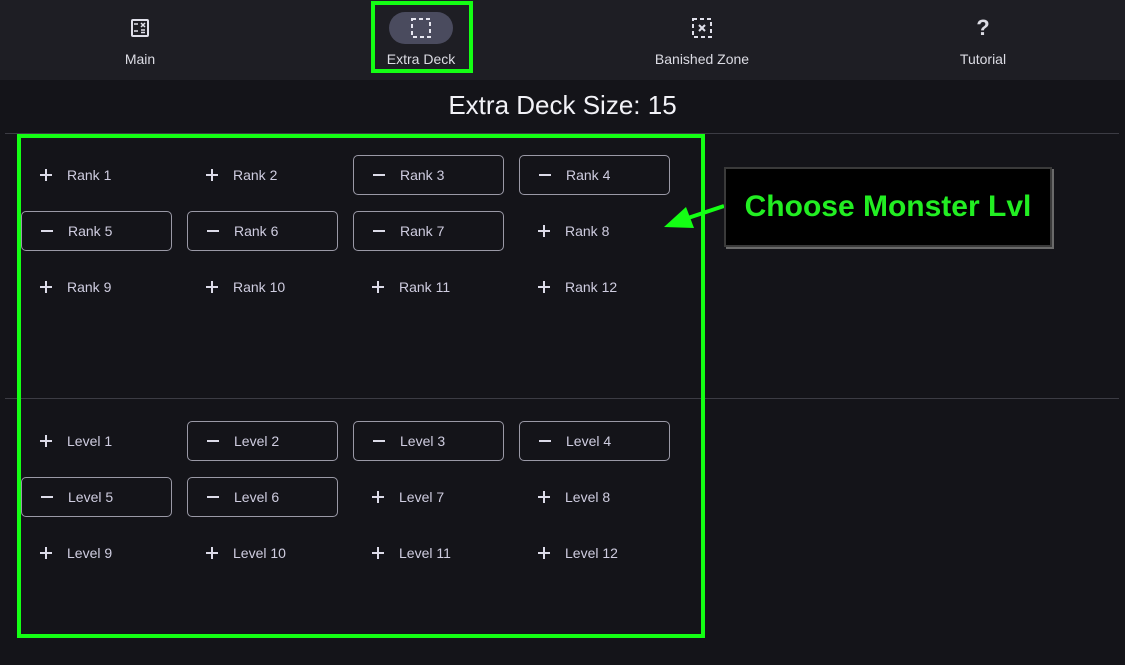 Image resolution: width=1125 pixels, height=665 pixels. I want to click on callout-box: Choose Monster Lvl, so click(888, 207).